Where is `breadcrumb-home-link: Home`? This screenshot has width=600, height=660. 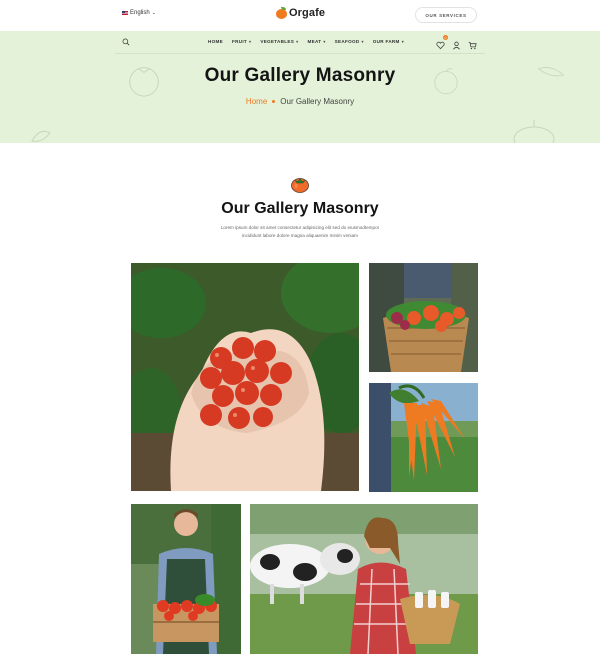 breadcrumb-home-link: Home is located at coordinates (256, 101).